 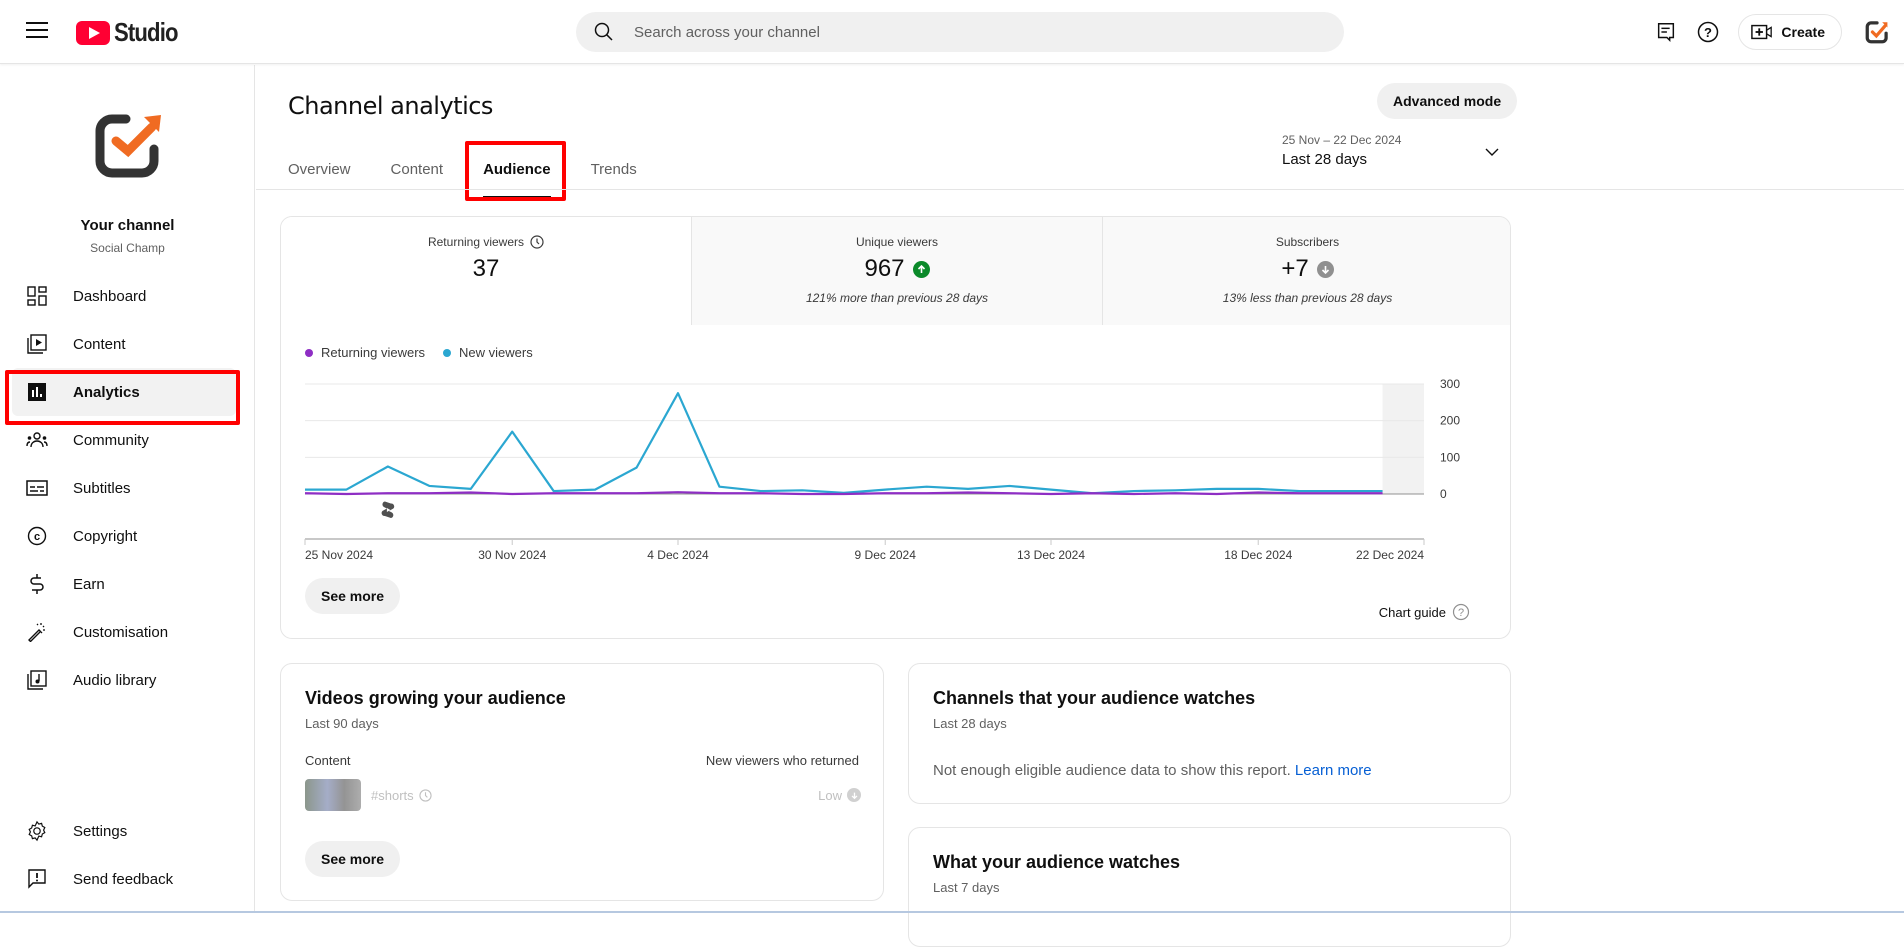 I want to click on sidebar-item-audio-library: Audio library, so click(x=124, y=680).